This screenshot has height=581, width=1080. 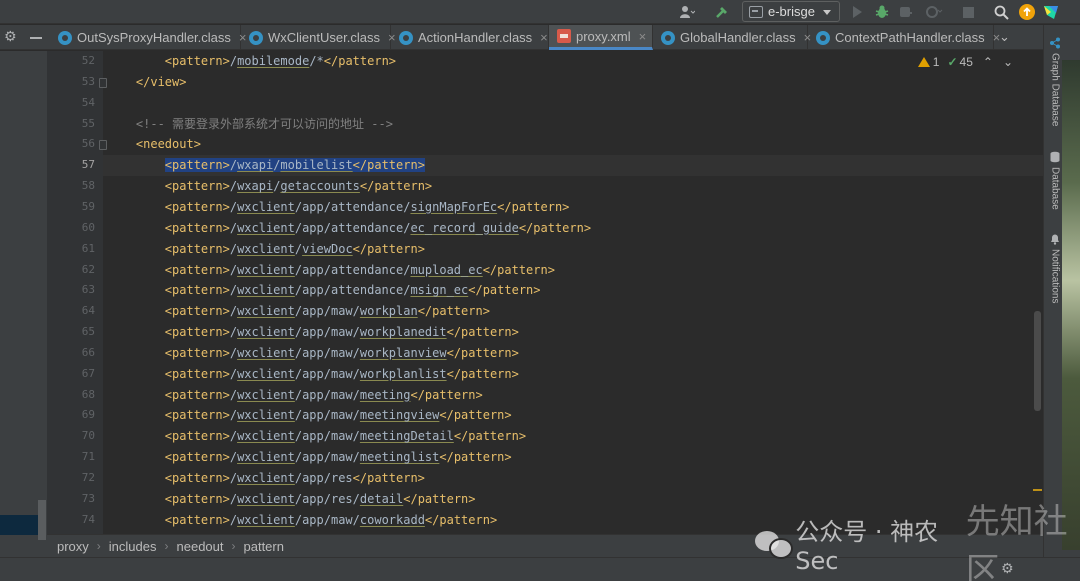 What do you see at coordinates (88, 519) in the screenshot?
I see `line-number: 74` at bounding box center [88, 519].